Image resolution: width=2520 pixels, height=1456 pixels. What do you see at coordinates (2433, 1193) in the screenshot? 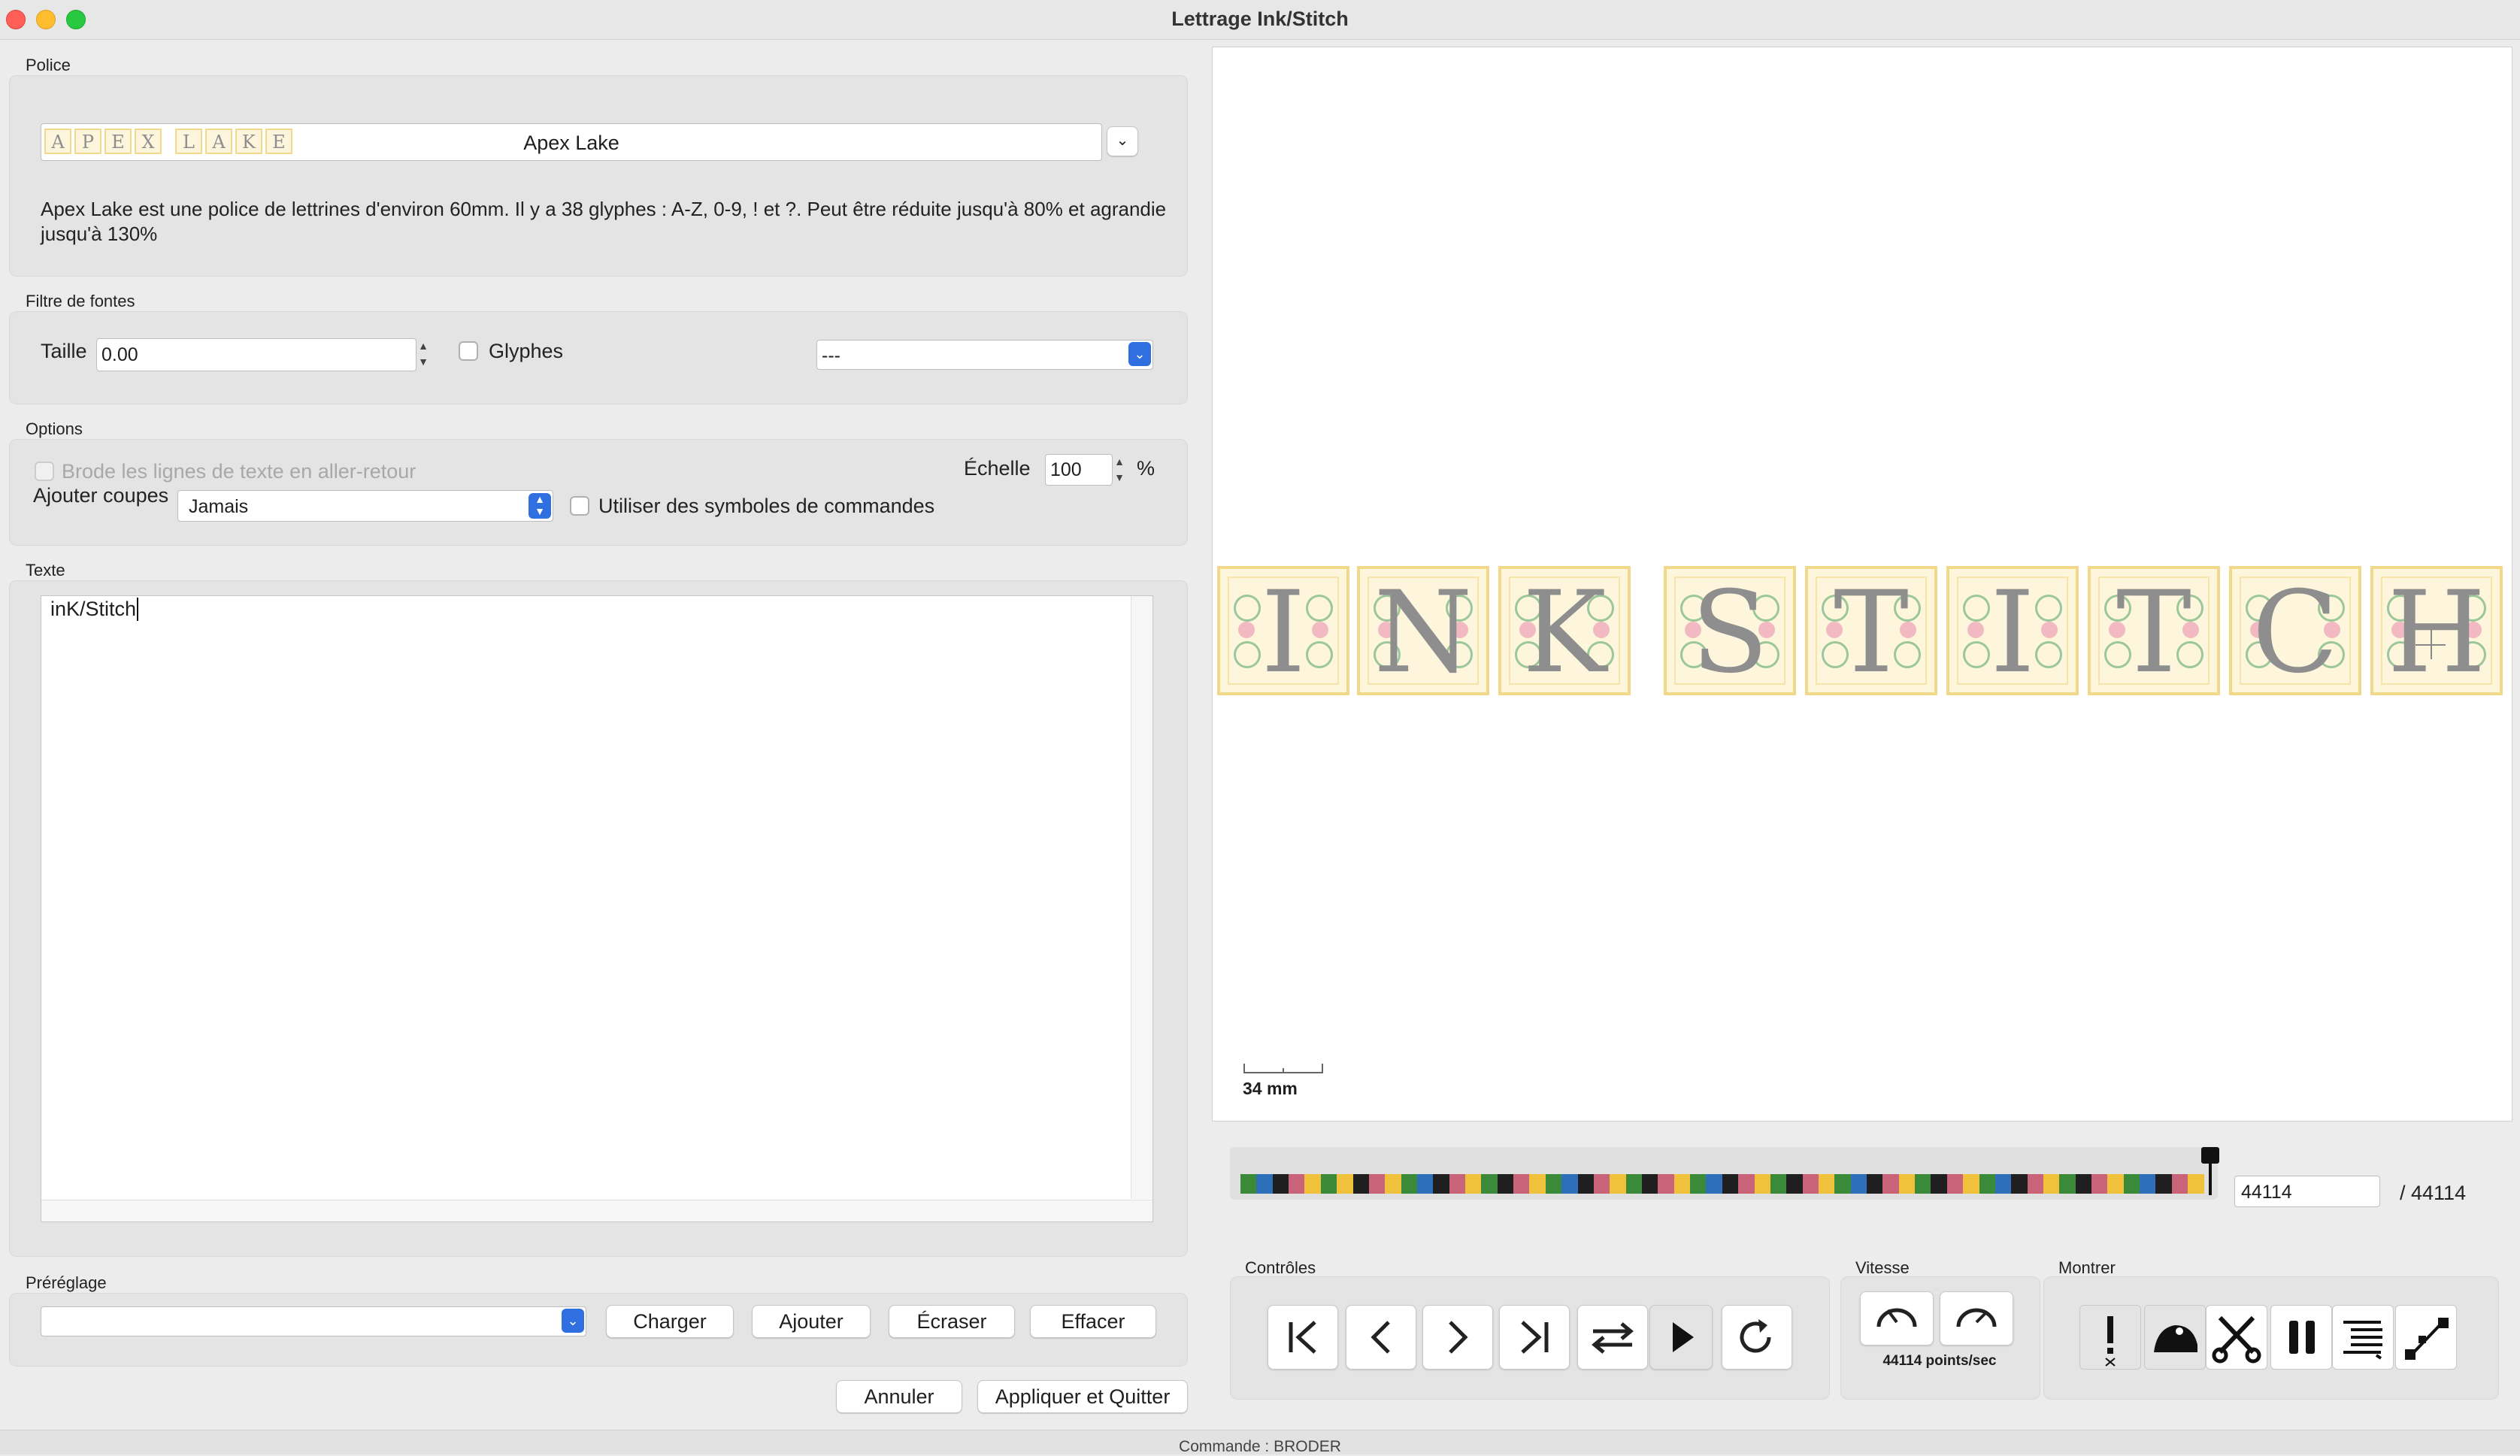
I see `stitch-total: / 44114` at bounding box center [2433, 1193].